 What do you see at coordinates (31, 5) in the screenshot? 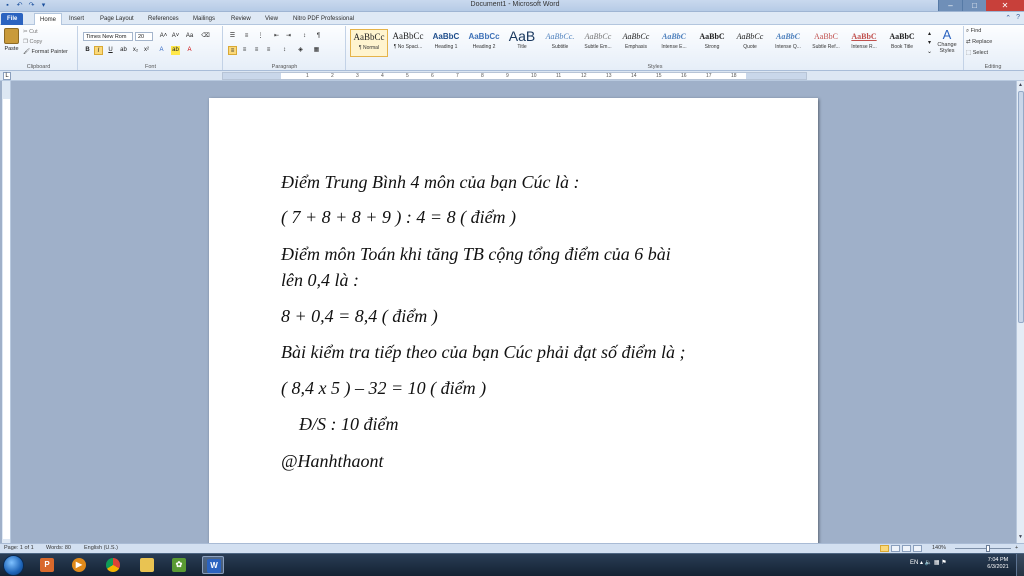
I see `redo-icon: ↷` at bounding box center [31, 5].